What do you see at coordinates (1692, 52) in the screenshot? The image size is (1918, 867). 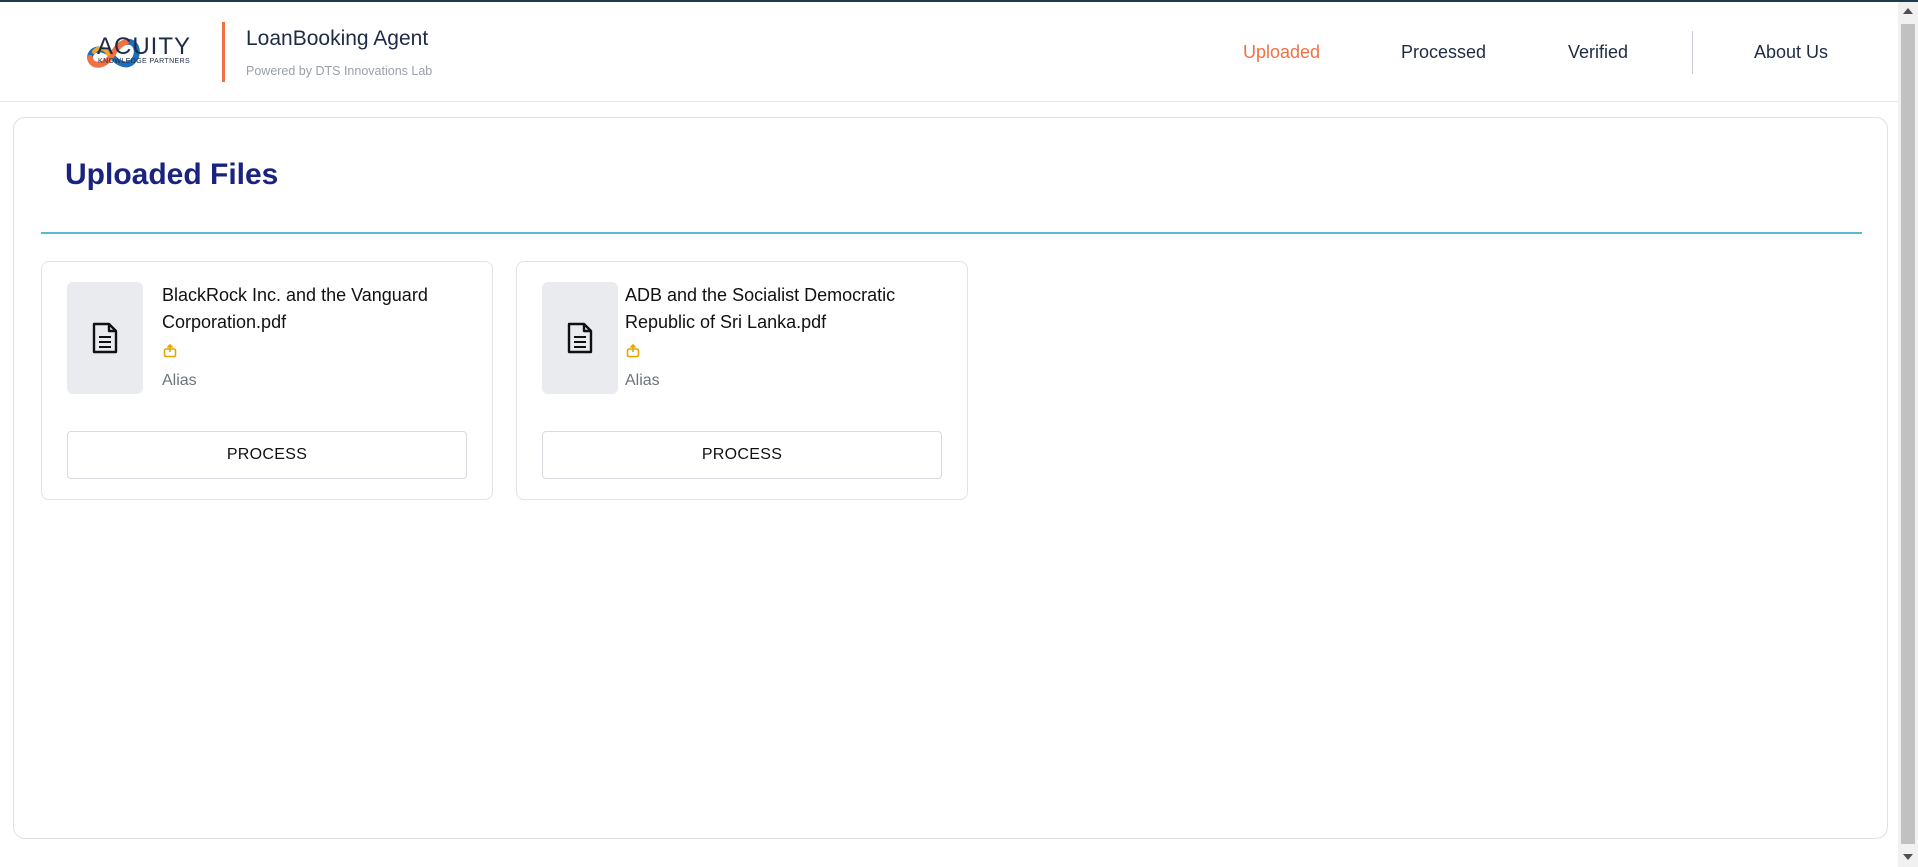 I see `nav-separator` at bounding box center [1692, 52].